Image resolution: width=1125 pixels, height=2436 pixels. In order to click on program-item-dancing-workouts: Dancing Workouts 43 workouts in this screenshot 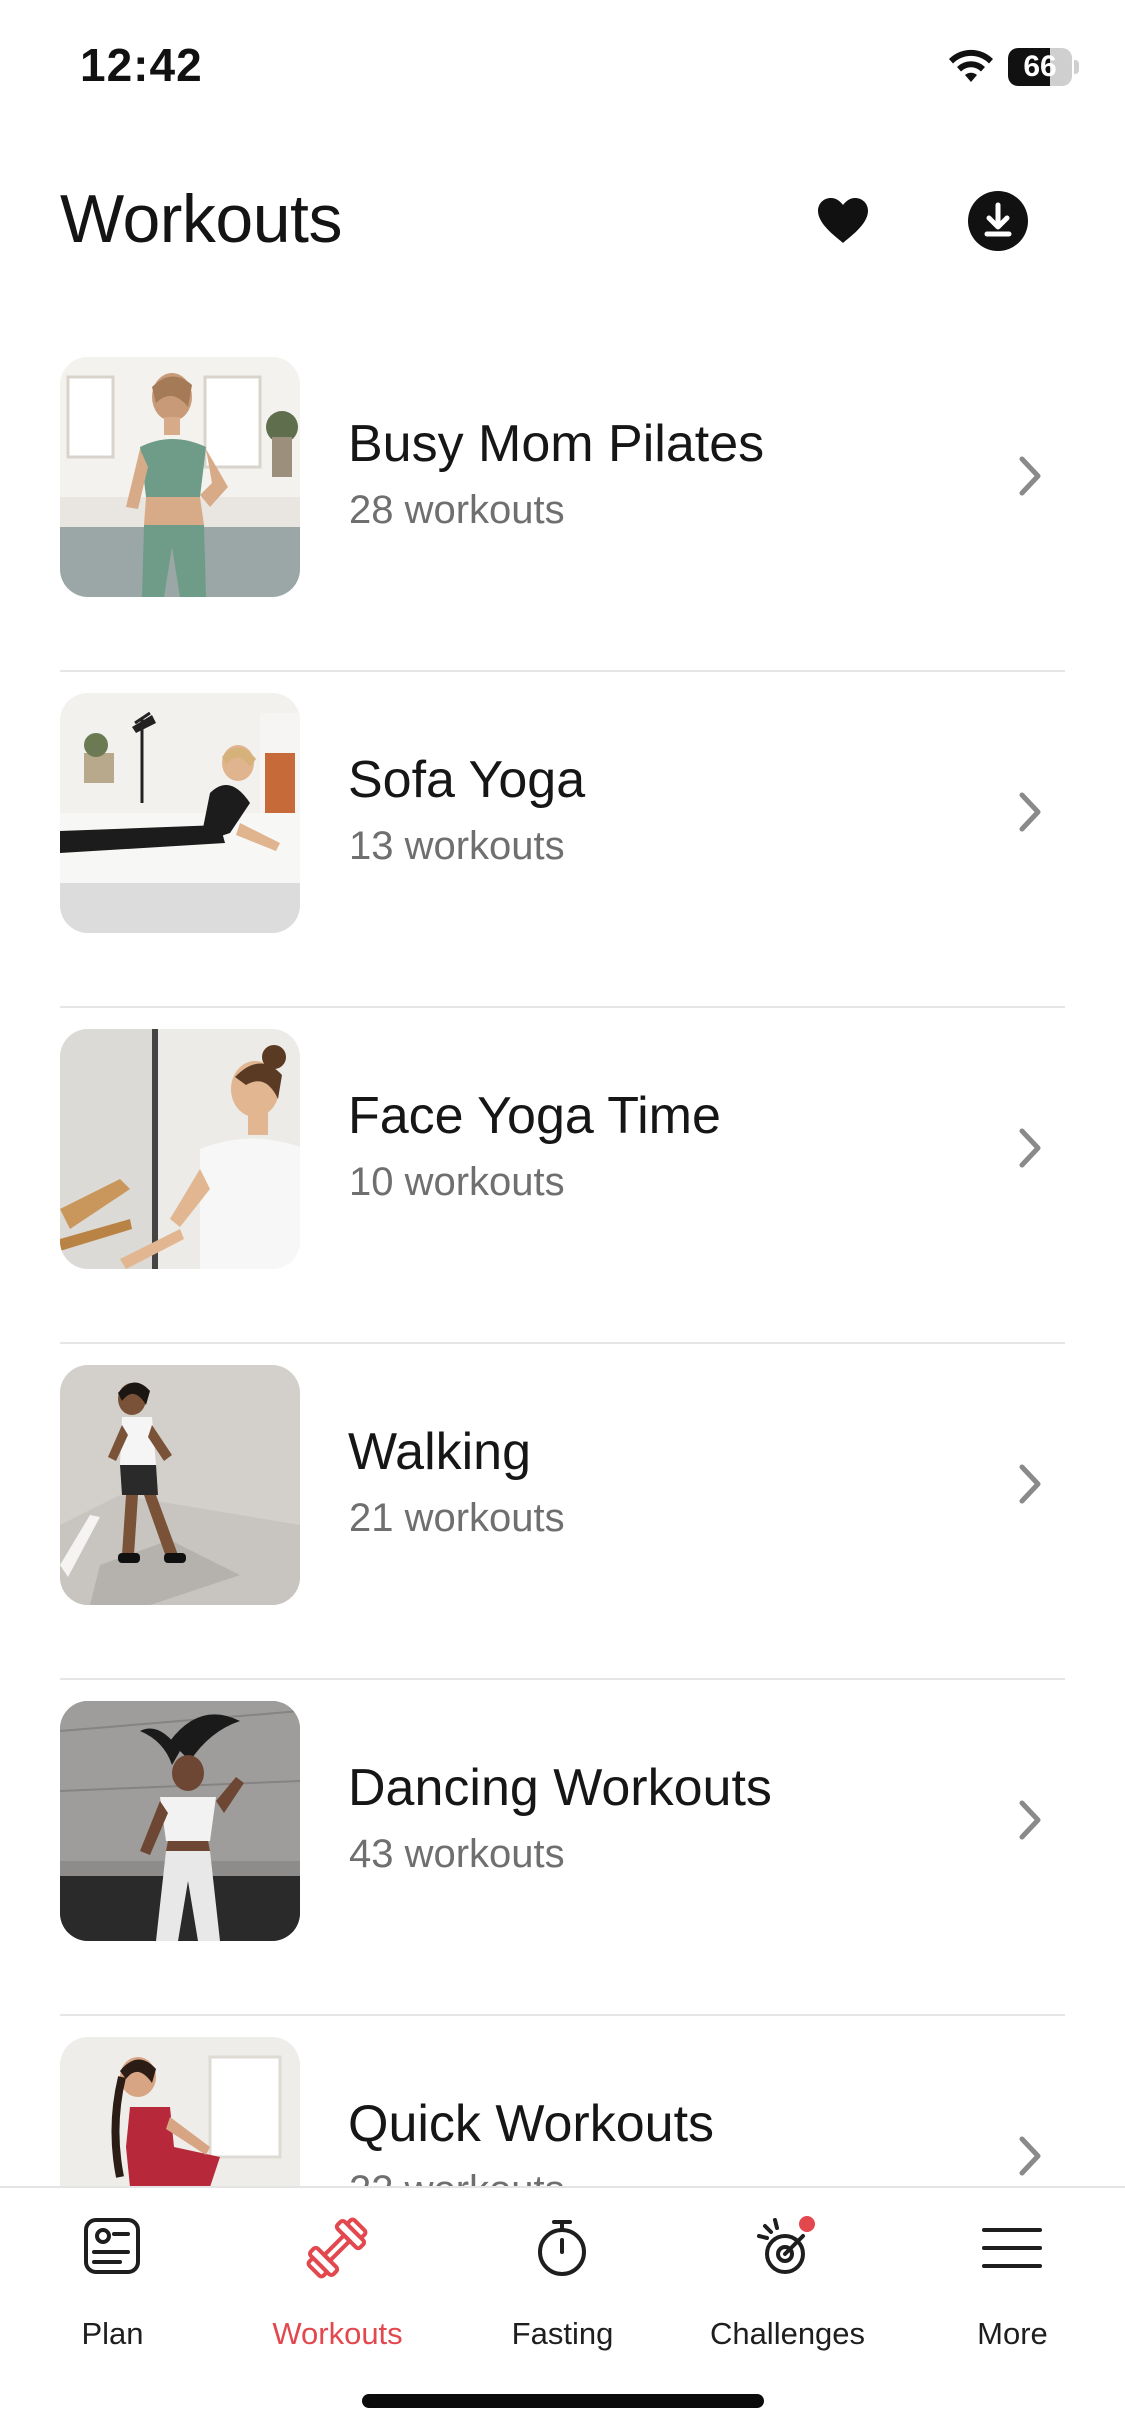, I will do `click(562, 1848)`.